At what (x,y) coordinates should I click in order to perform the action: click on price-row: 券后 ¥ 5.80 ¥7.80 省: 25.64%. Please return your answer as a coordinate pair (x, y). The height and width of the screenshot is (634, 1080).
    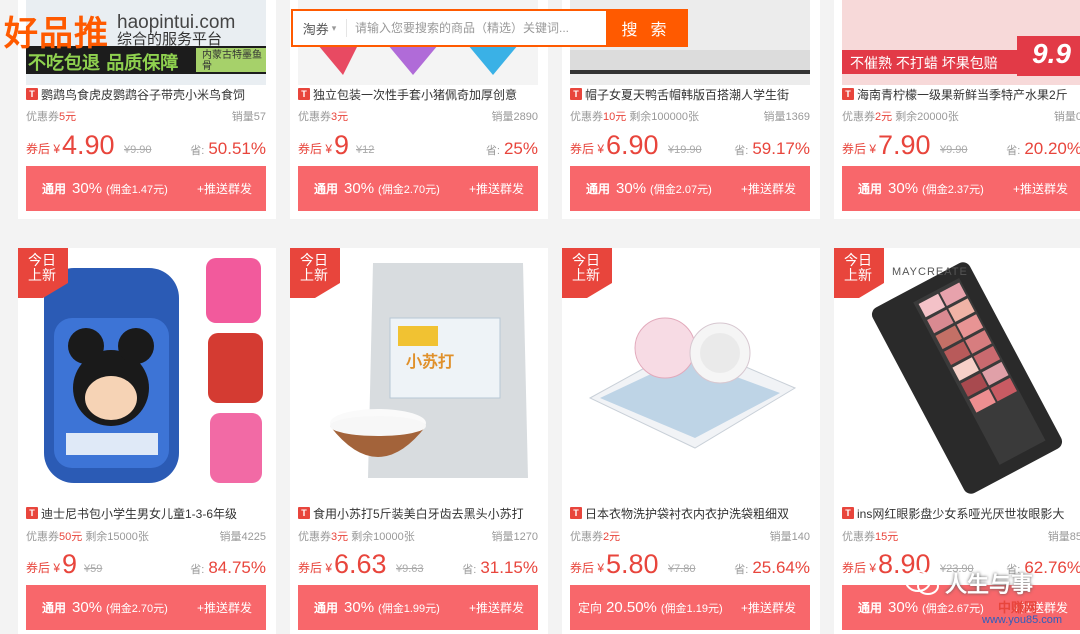
    Looking at the image, I should click on (690, 563).